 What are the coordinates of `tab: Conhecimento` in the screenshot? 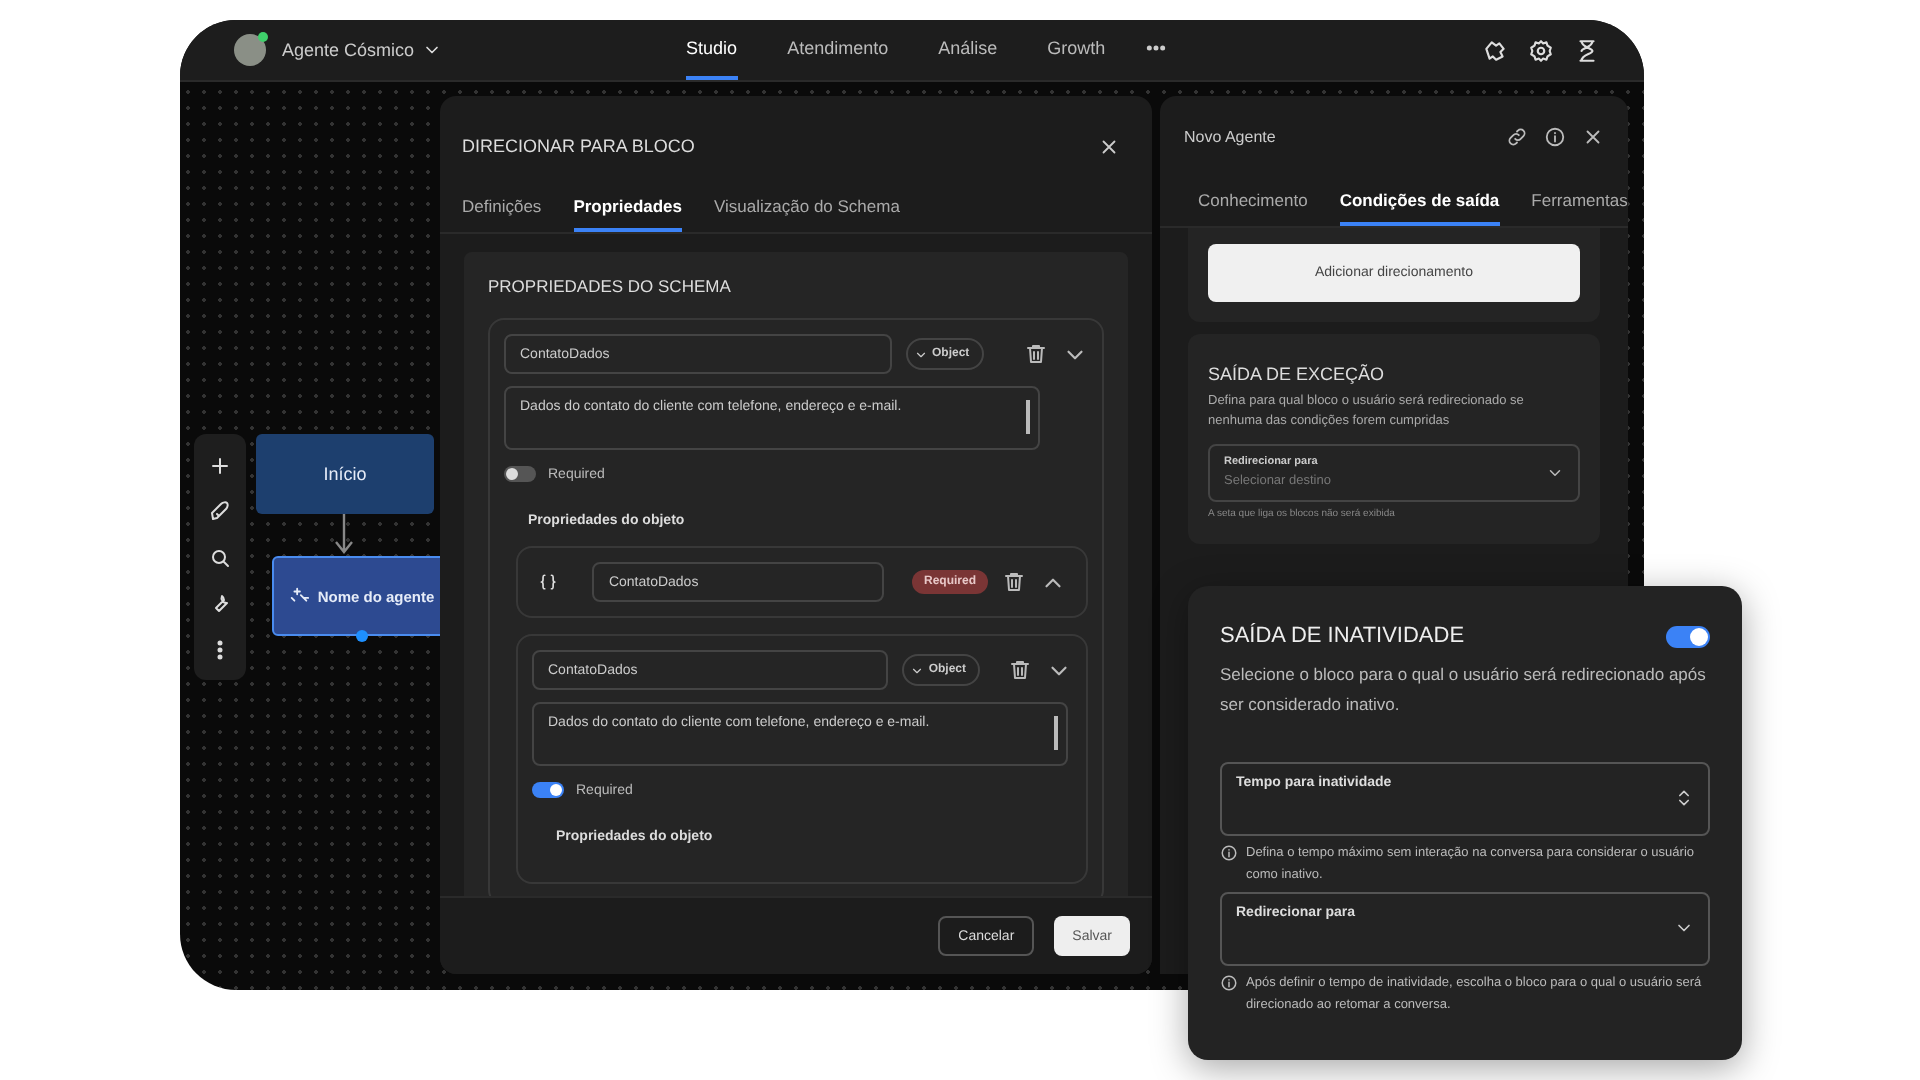 It's located at (1253, 203).